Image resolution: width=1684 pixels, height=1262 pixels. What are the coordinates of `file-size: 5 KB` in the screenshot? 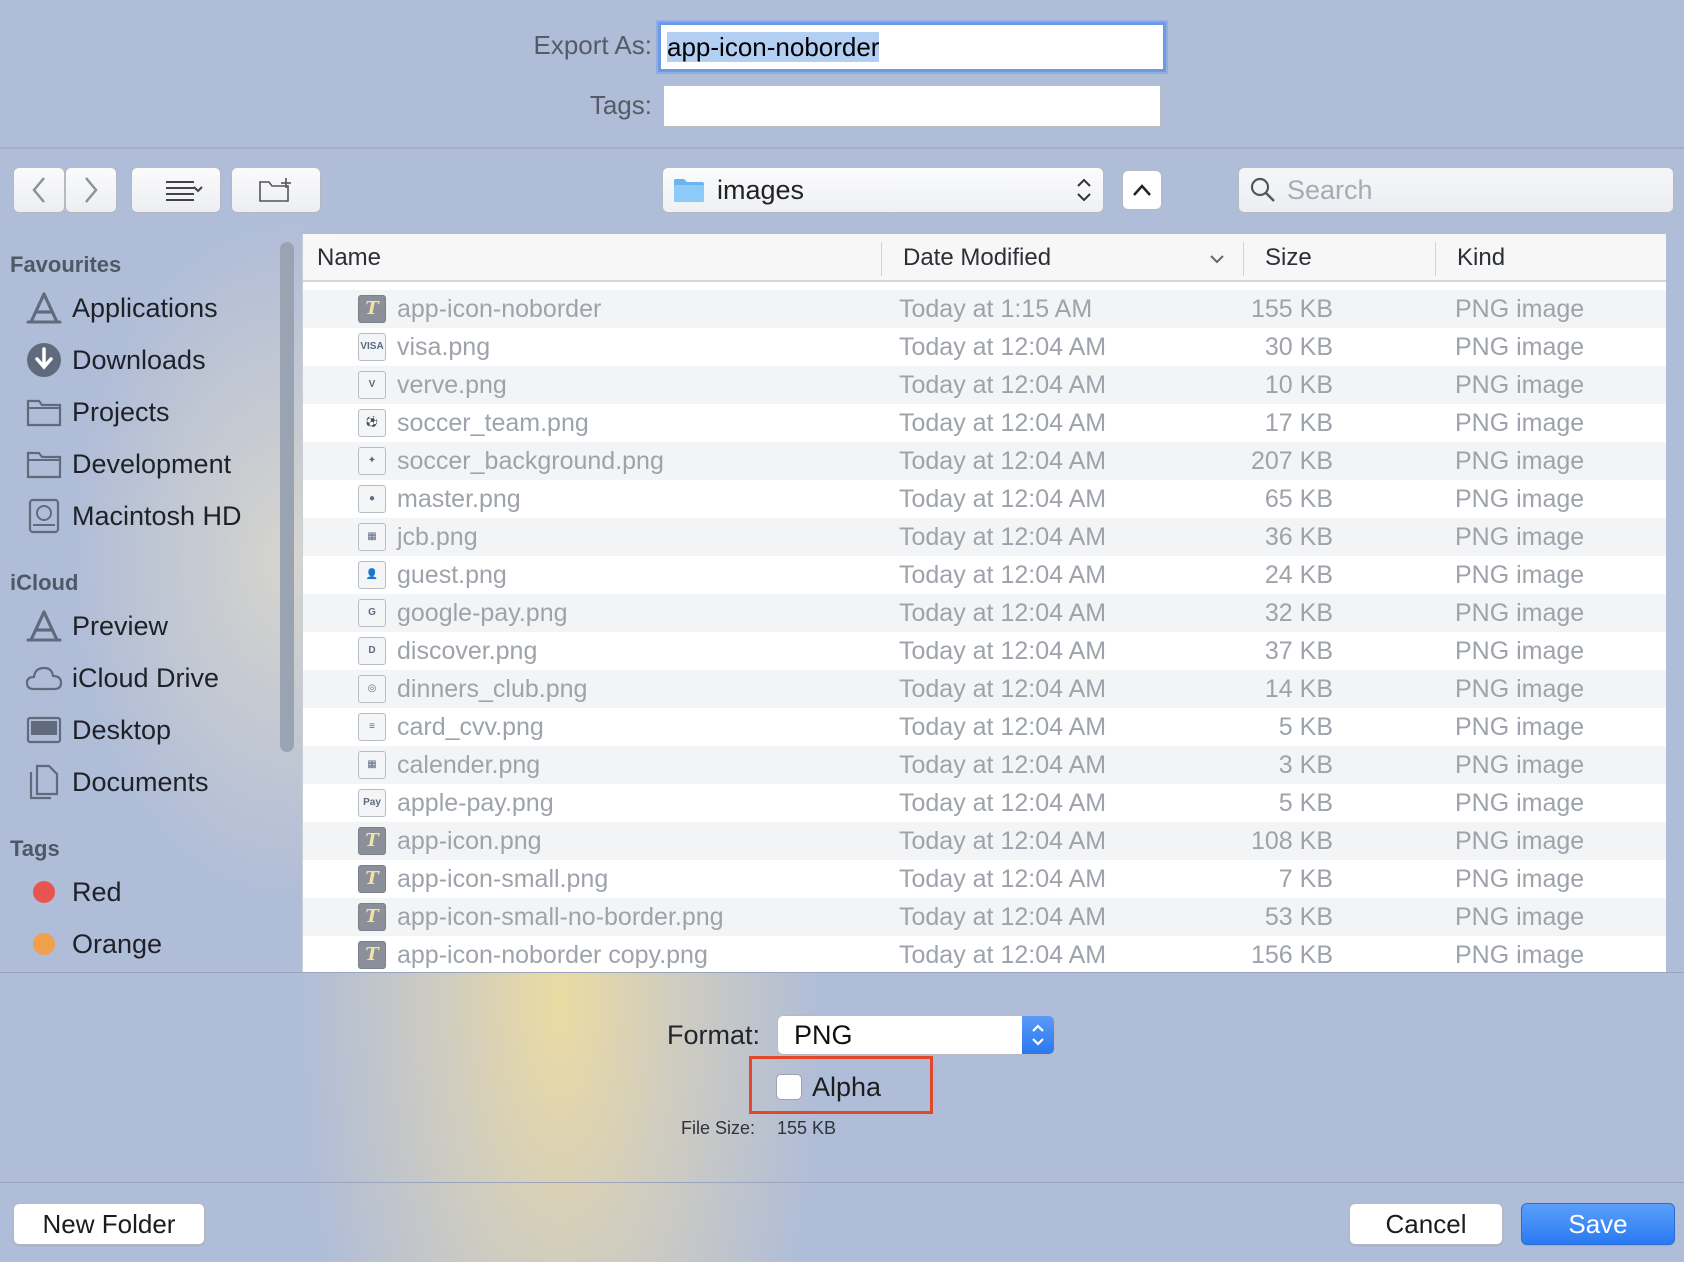 It's located at (1305, 727).